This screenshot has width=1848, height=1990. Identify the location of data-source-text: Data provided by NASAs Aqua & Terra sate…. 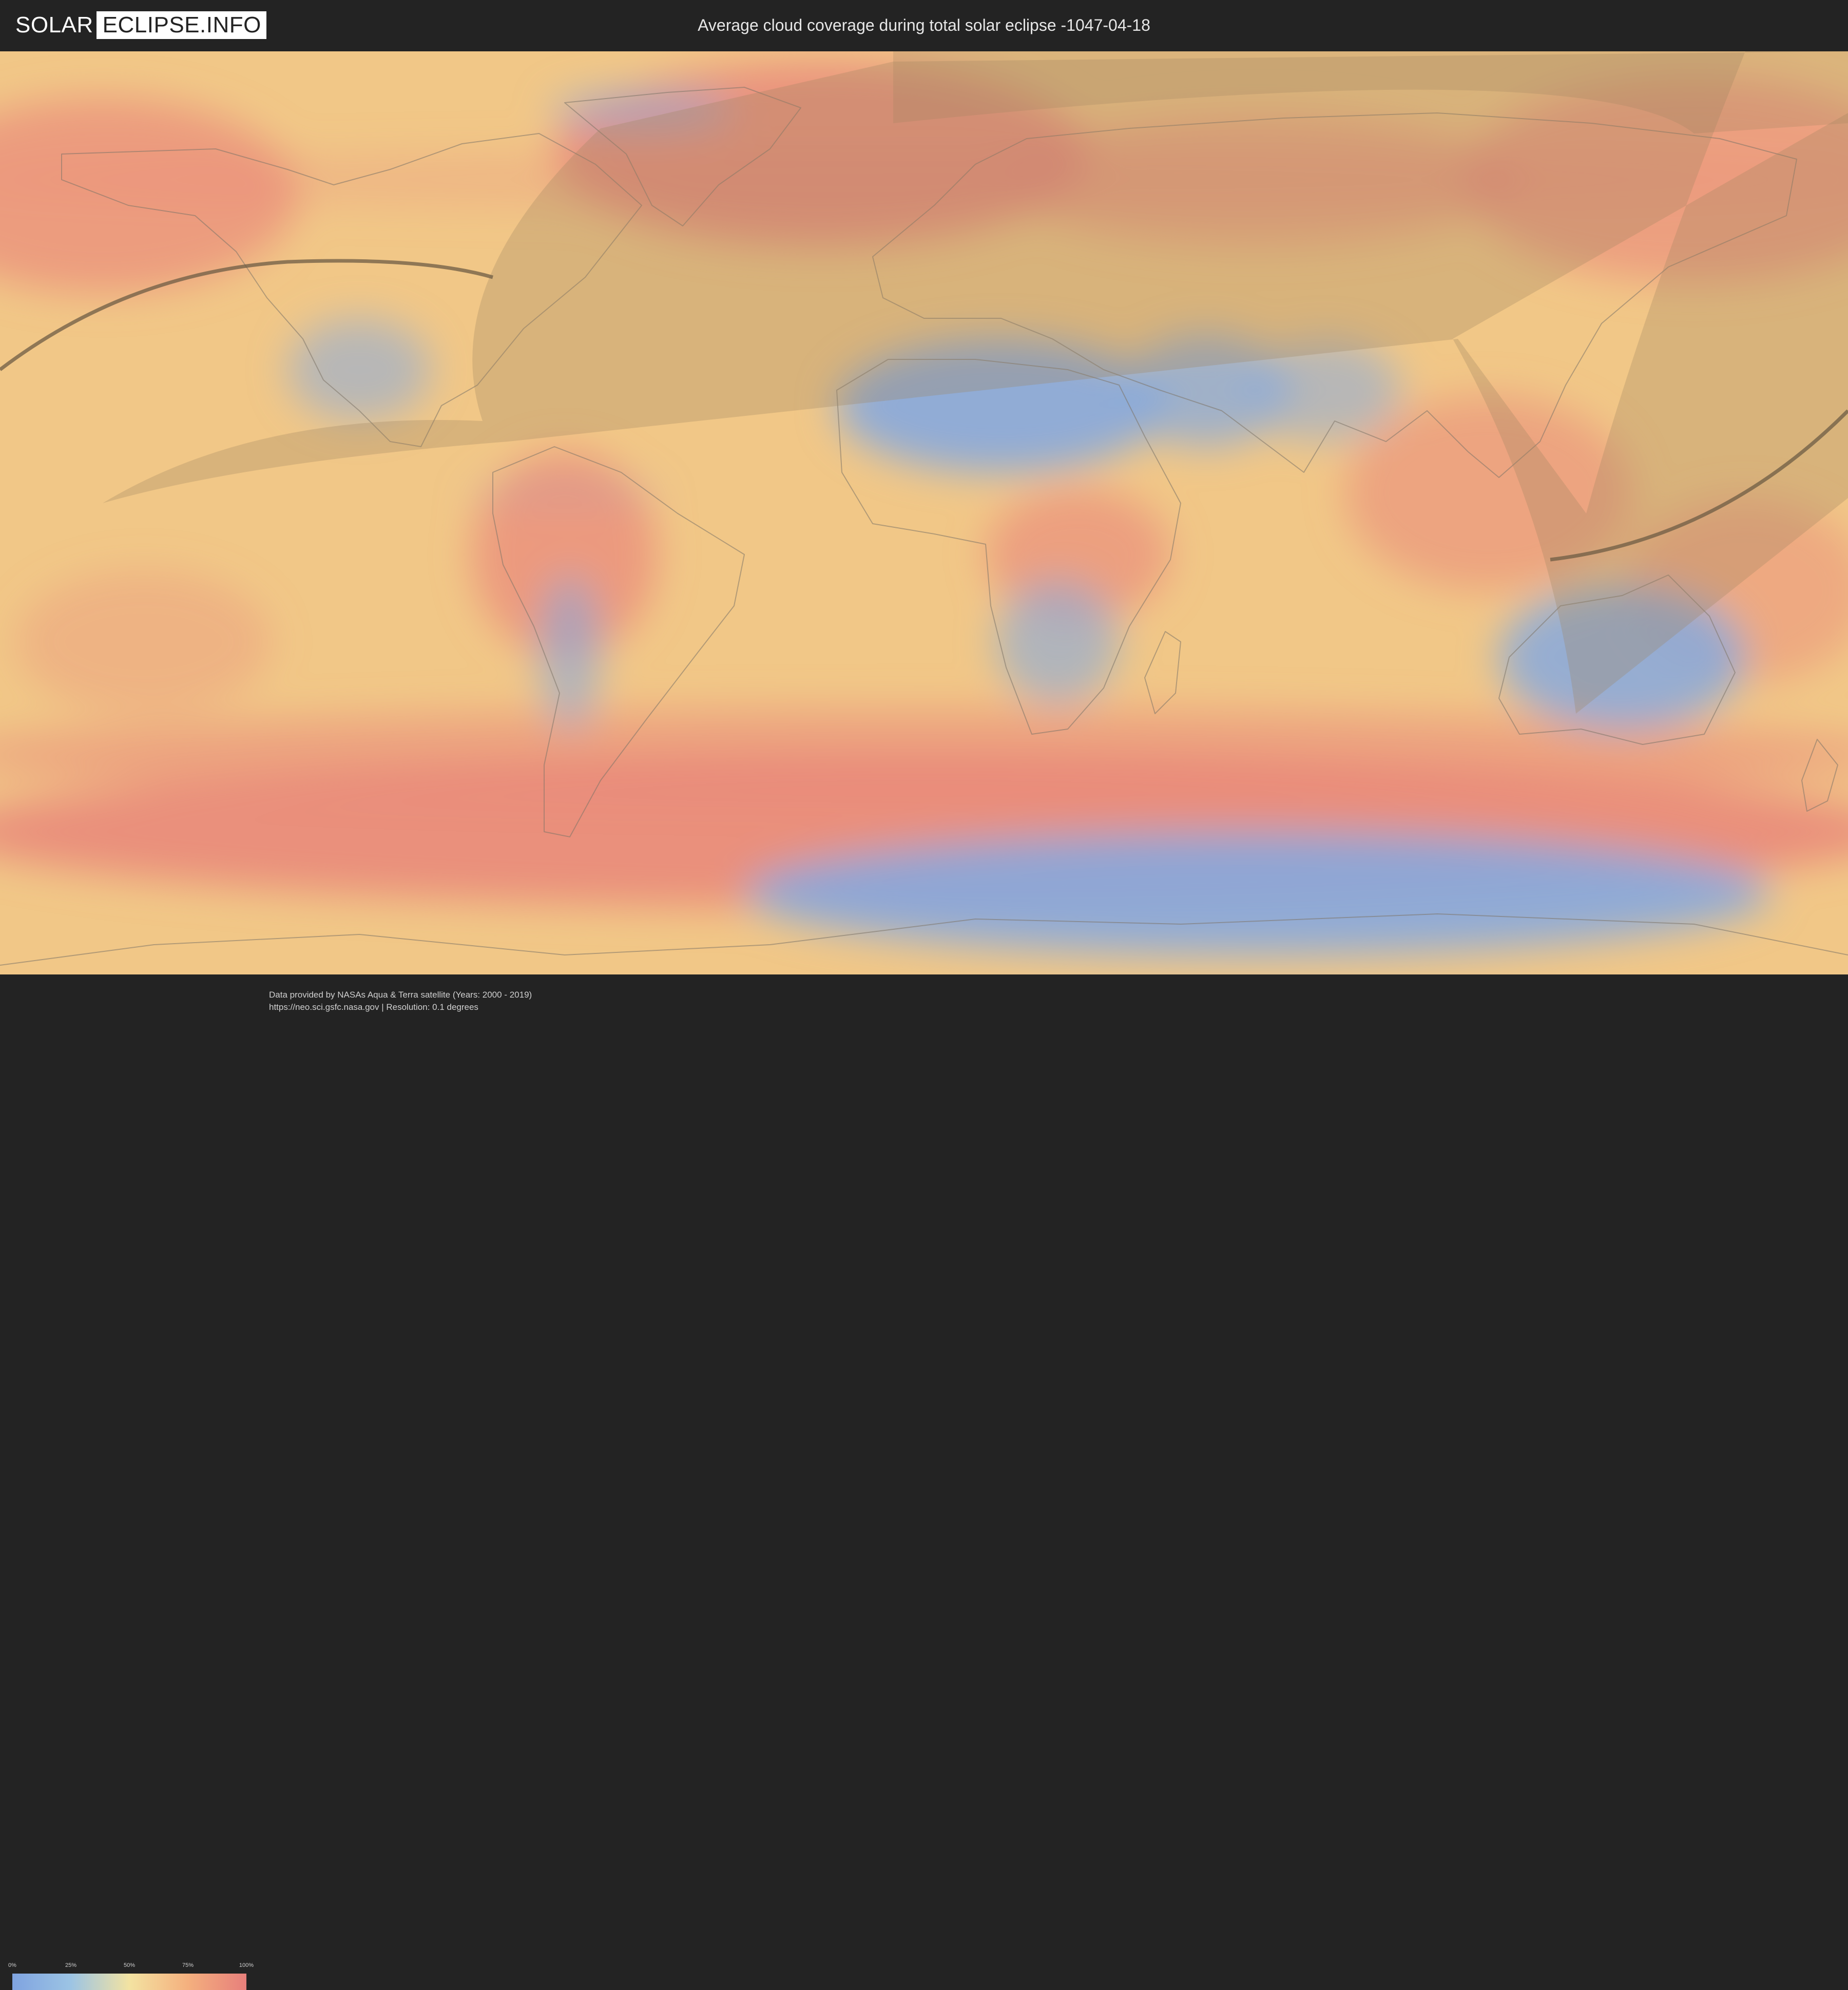
(400, 995).